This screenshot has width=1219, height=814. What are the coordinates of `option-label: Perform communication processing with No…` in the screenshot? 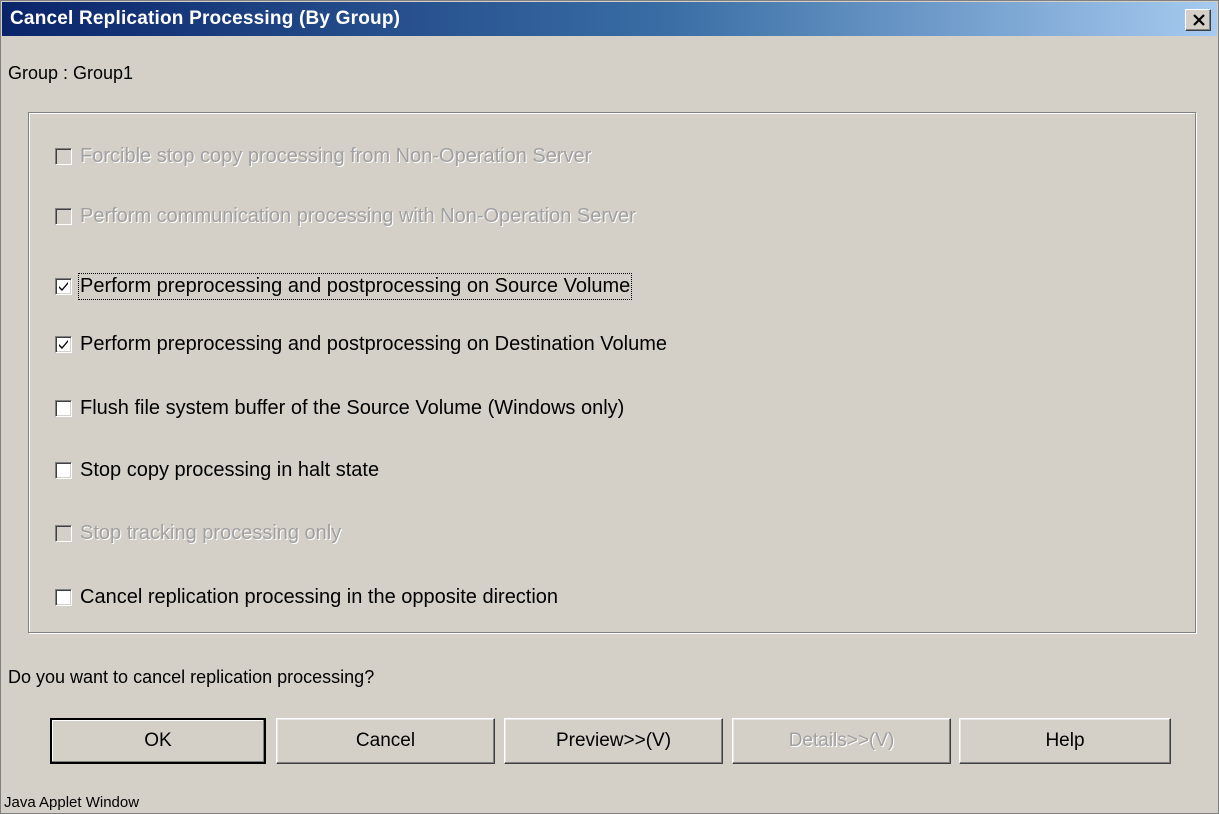 It's located at (358, 215).